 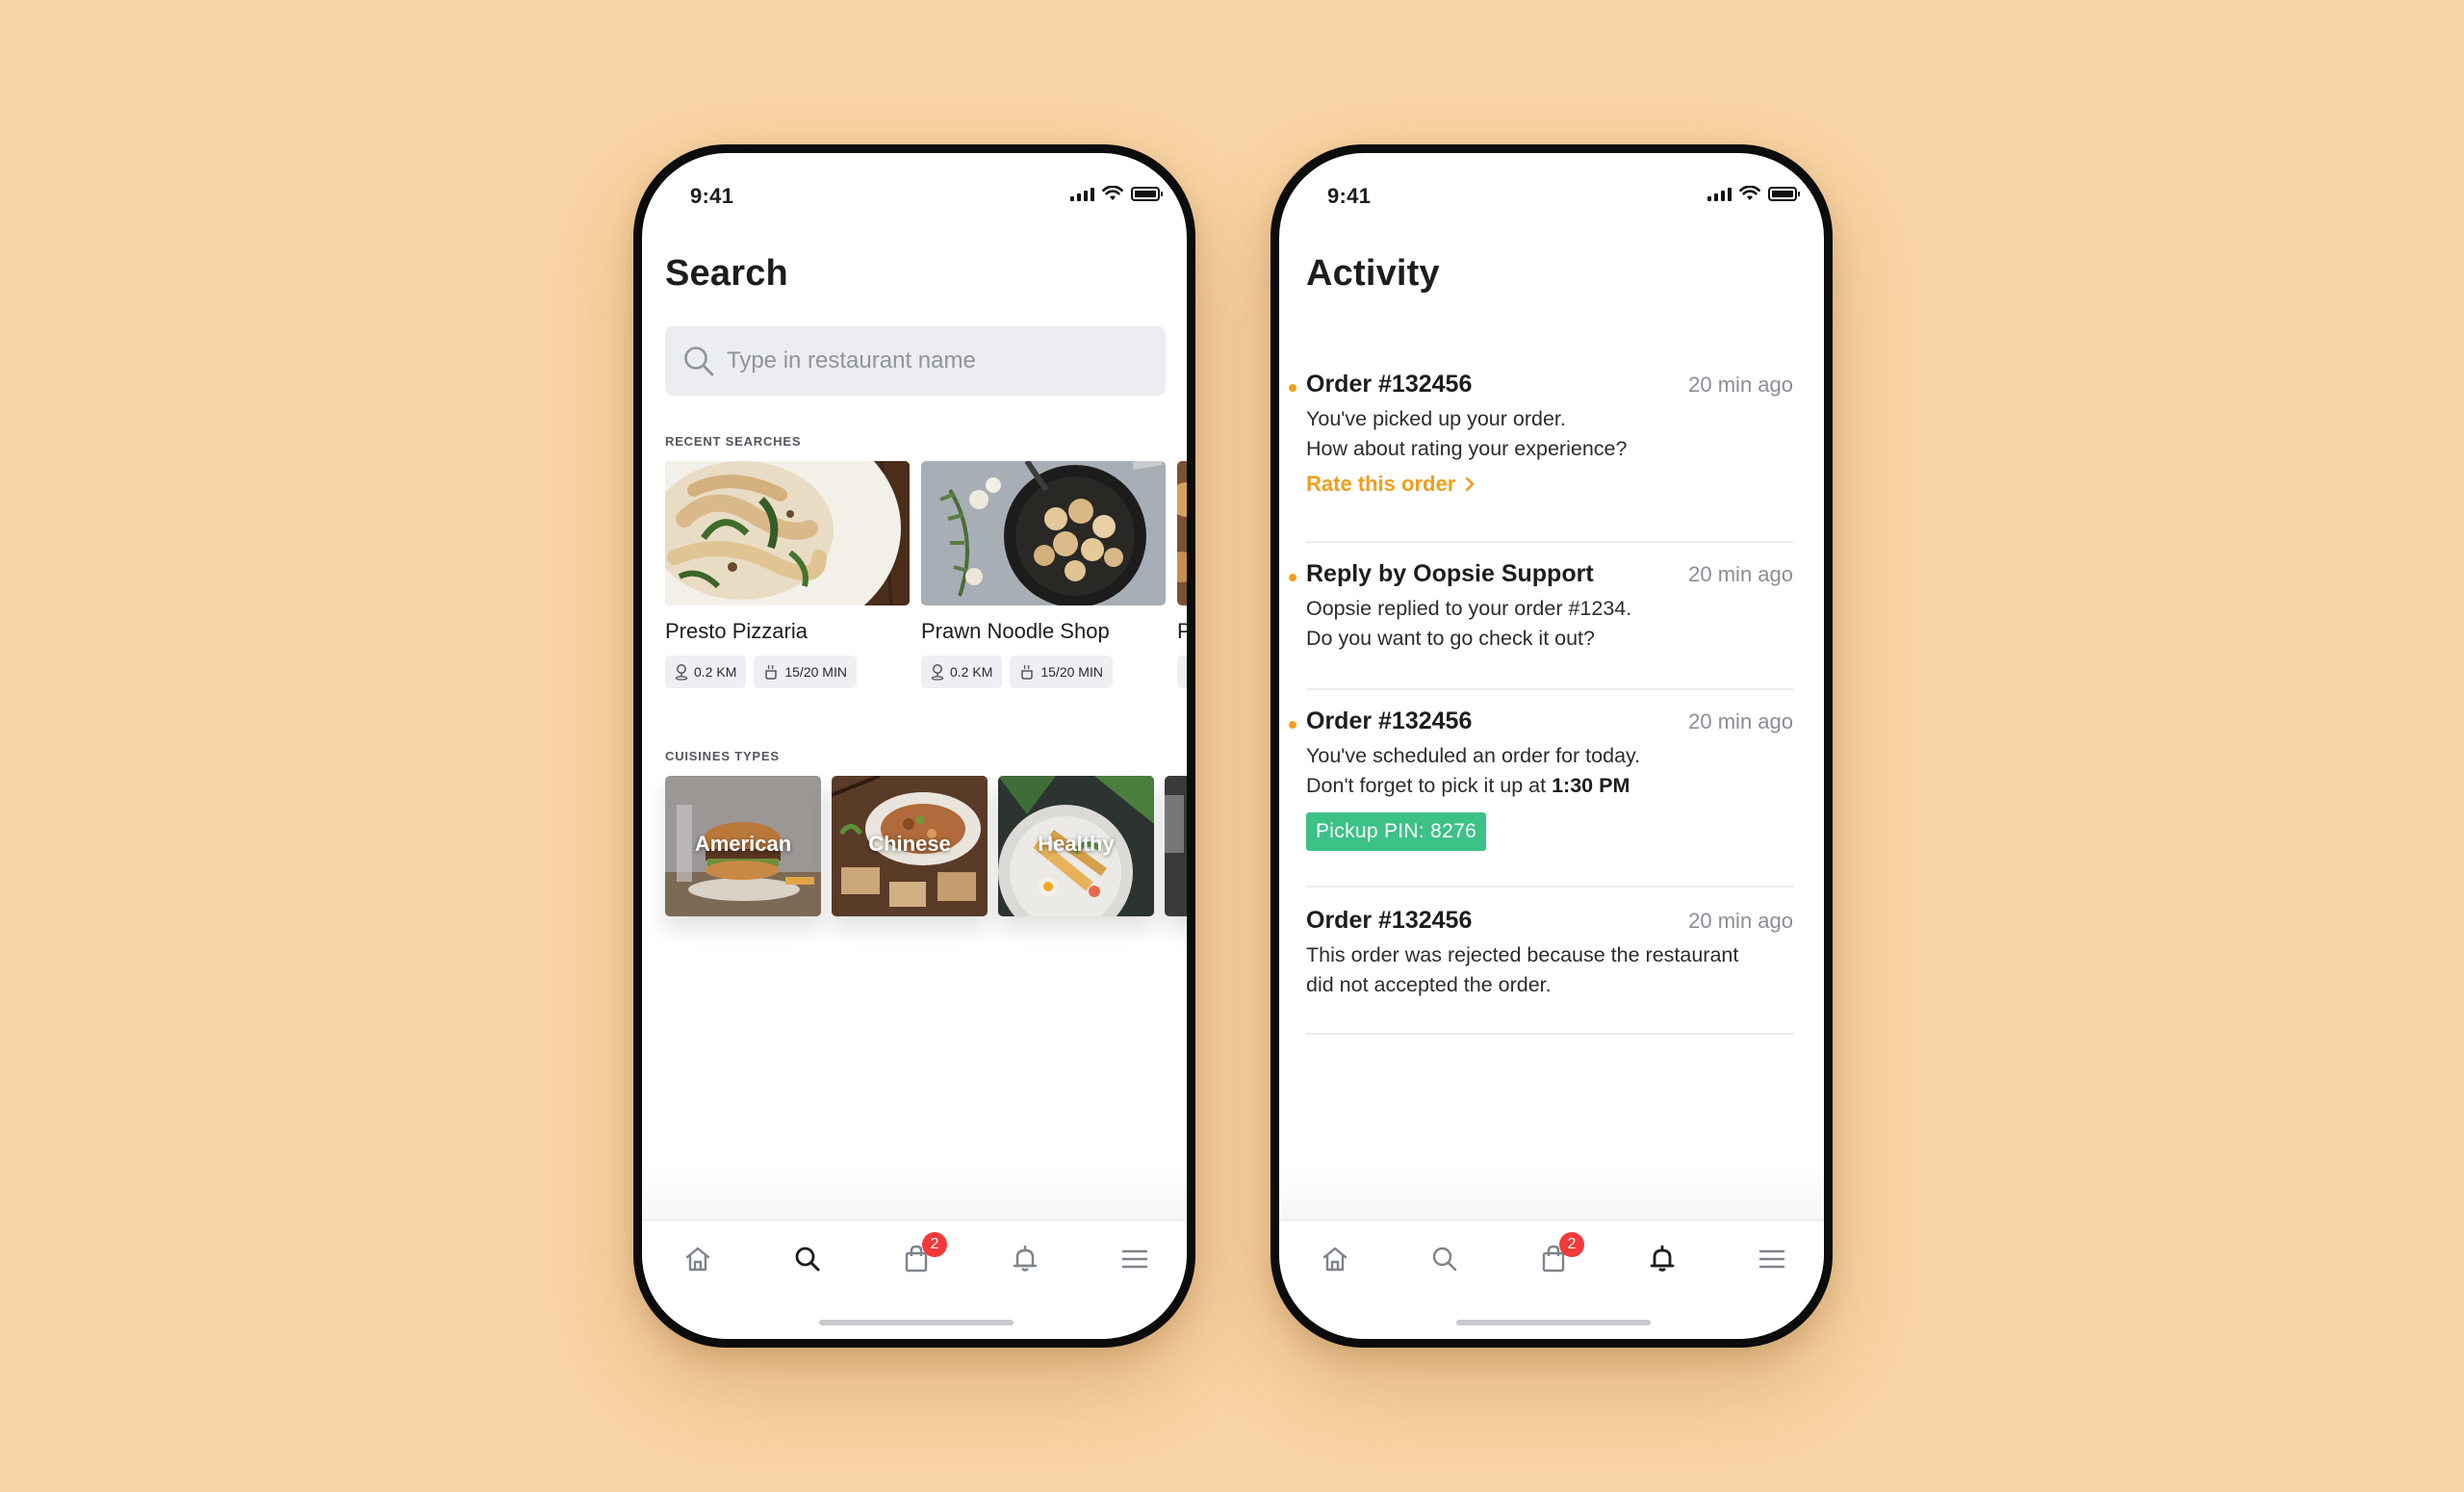 I want to click on cuisine-label: Chinese, so click(x=909, y=844).